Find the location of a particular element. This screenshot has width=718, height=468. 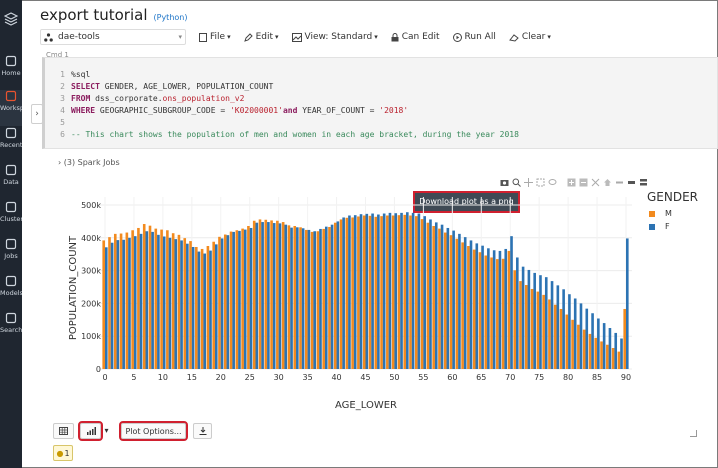

chart-type-dropdown: ▾ is located at coordinates (106, 430).